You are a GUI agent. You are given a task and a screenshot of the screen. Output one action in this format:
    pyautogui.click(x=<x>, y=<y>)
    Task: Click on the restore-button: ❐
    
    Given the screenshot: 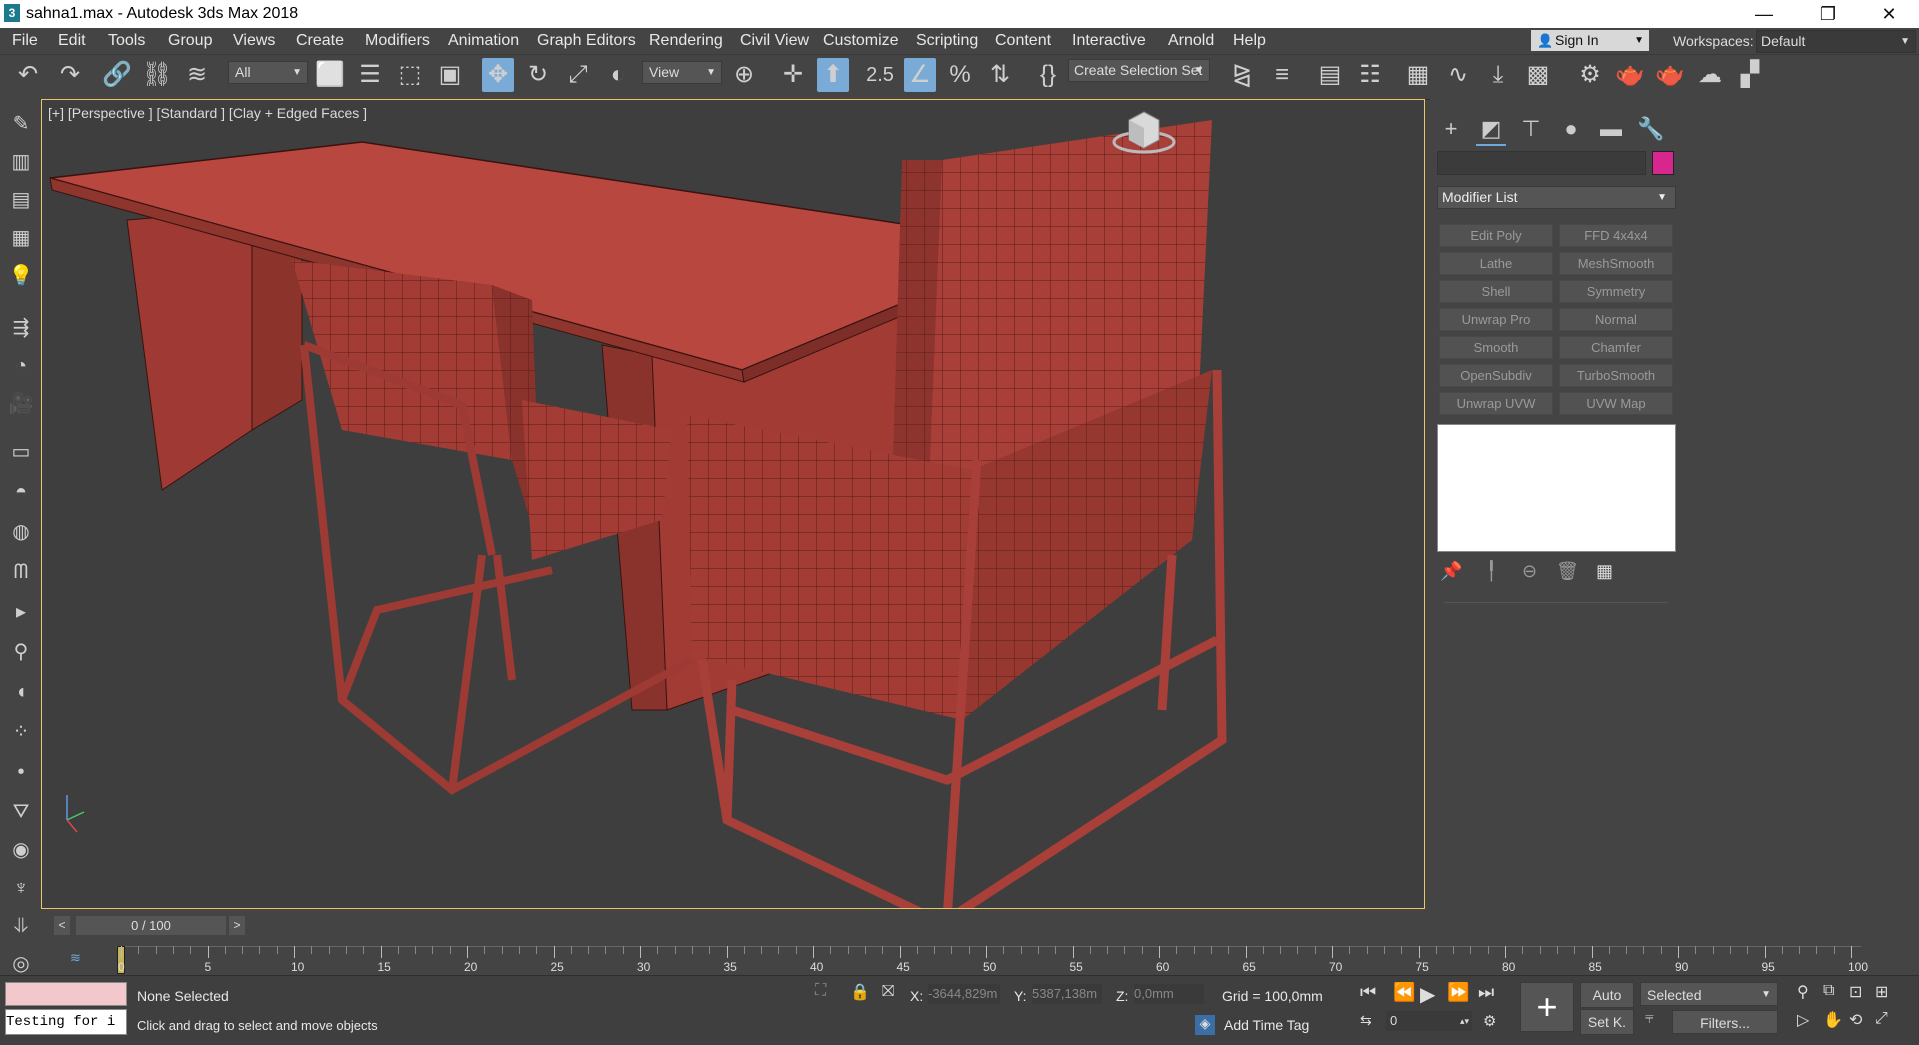 What is the action you would take?
    pyautogui.click(x=1828, y=14)
    